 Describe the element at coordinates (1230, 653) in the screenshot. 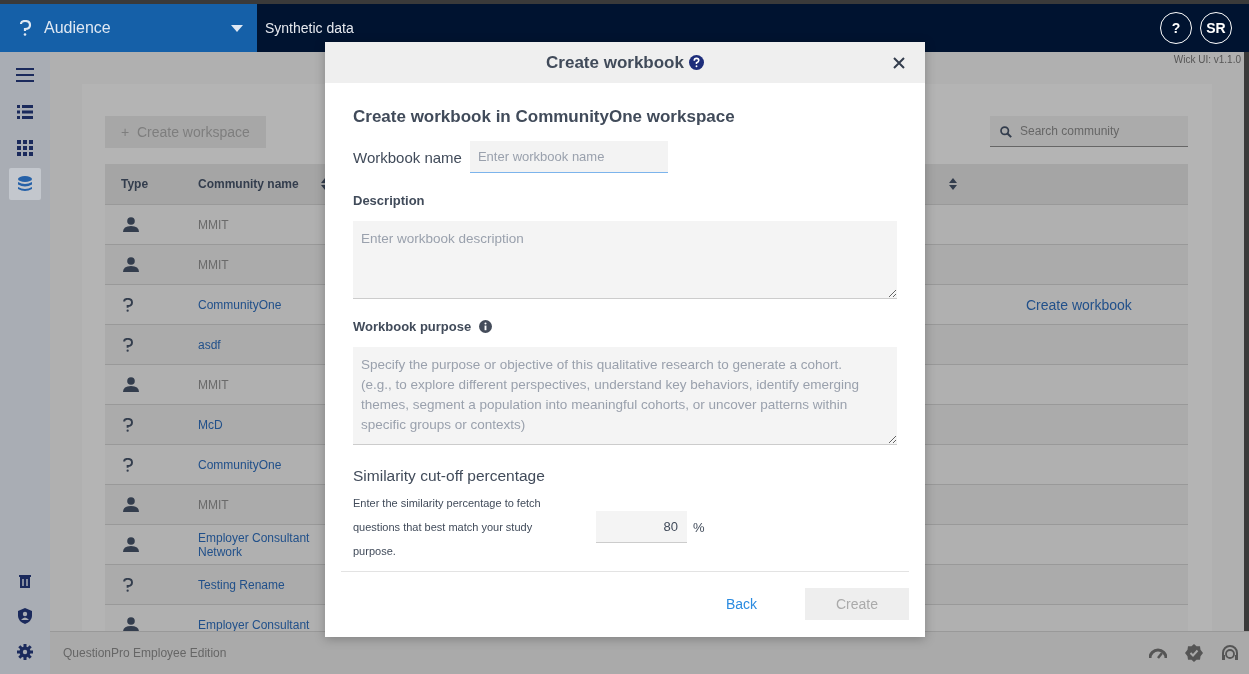

I see `support-headset-icon` at that location.